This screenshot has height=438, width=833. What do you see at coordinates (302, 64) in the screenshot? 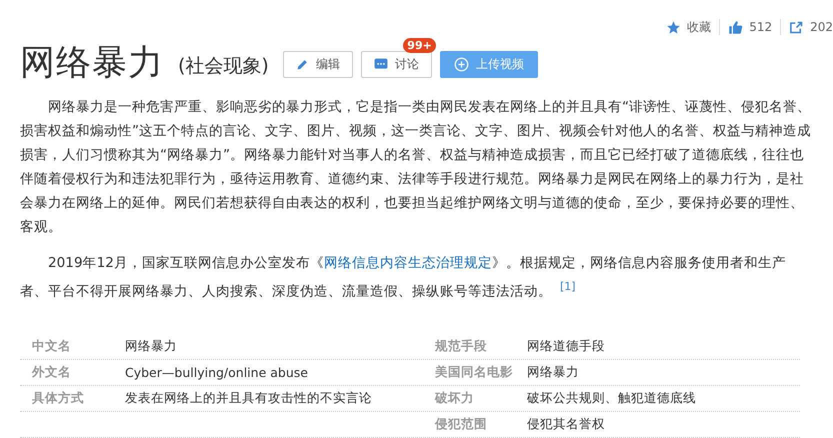
I see `pencil-icon` at bounding box center [302, 64].